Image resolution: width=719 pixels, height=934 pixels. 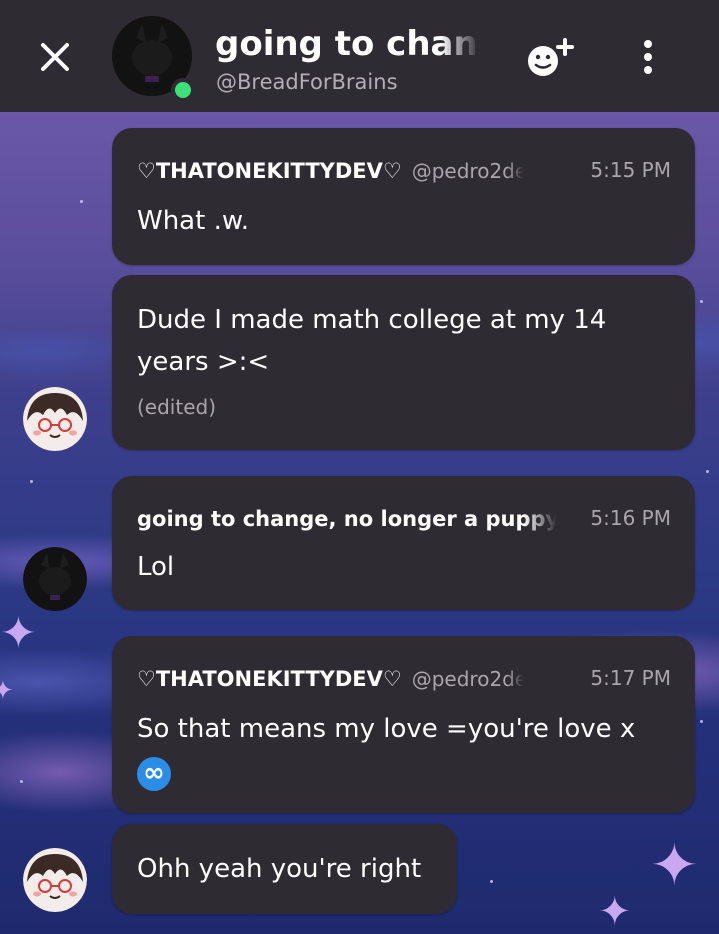 What do you see at coordinates (156, 567) in the screenshot?
I see `message-text: Lol` at bounding box center [156, 567].